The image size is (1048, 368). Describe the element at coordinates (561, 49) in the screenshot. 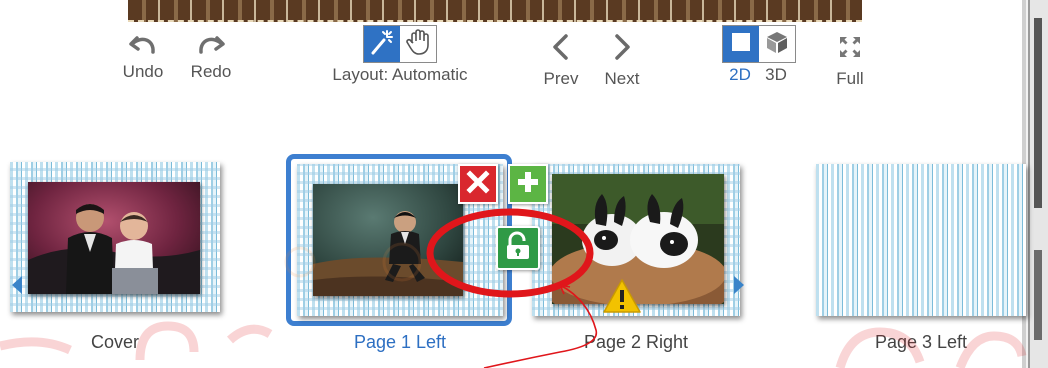

I see `chevron-left-icon` at that location.